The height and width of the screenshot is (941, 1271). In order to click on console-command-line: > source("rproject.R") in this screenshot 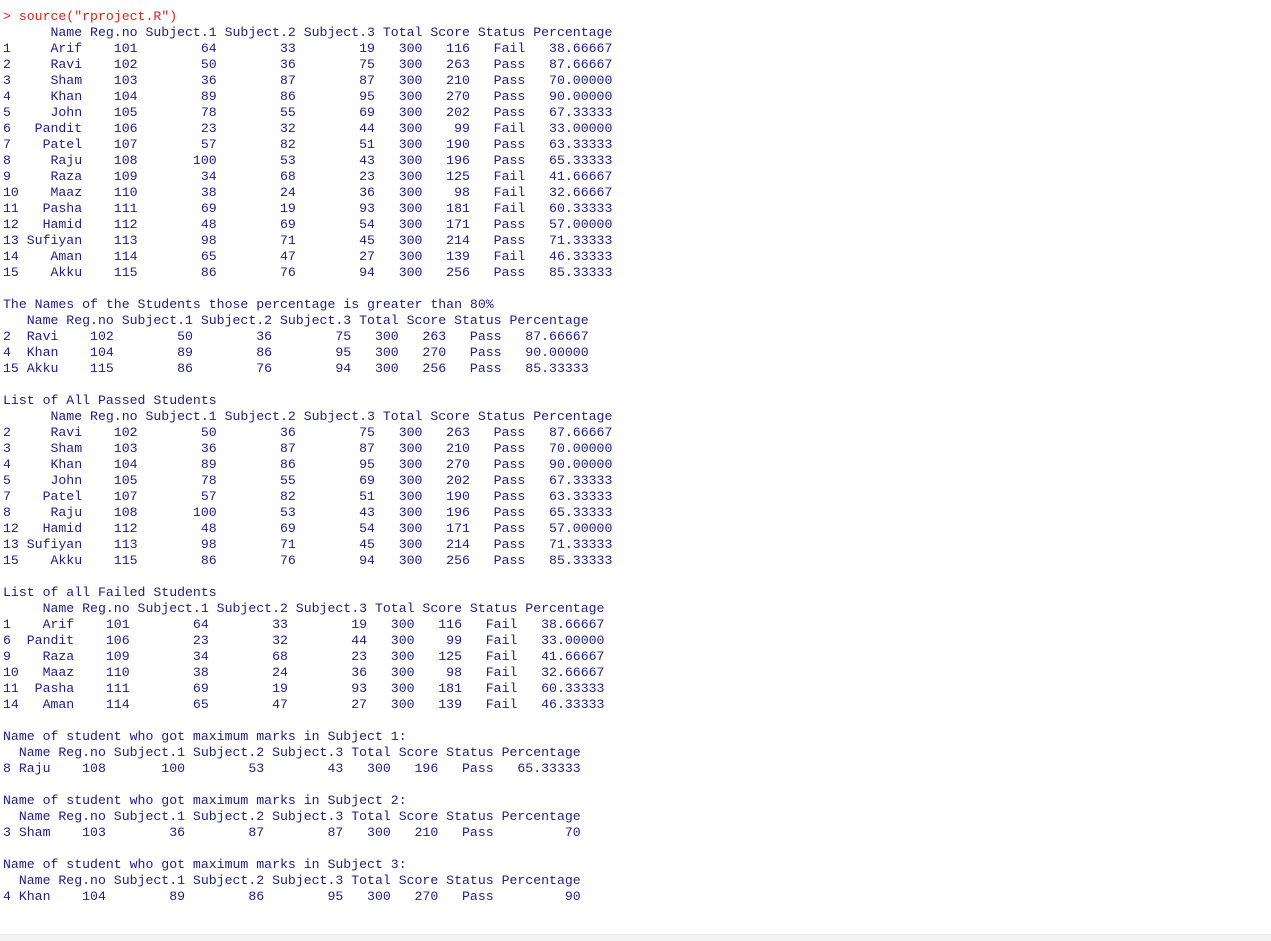, I will do `click(90, 16)`.